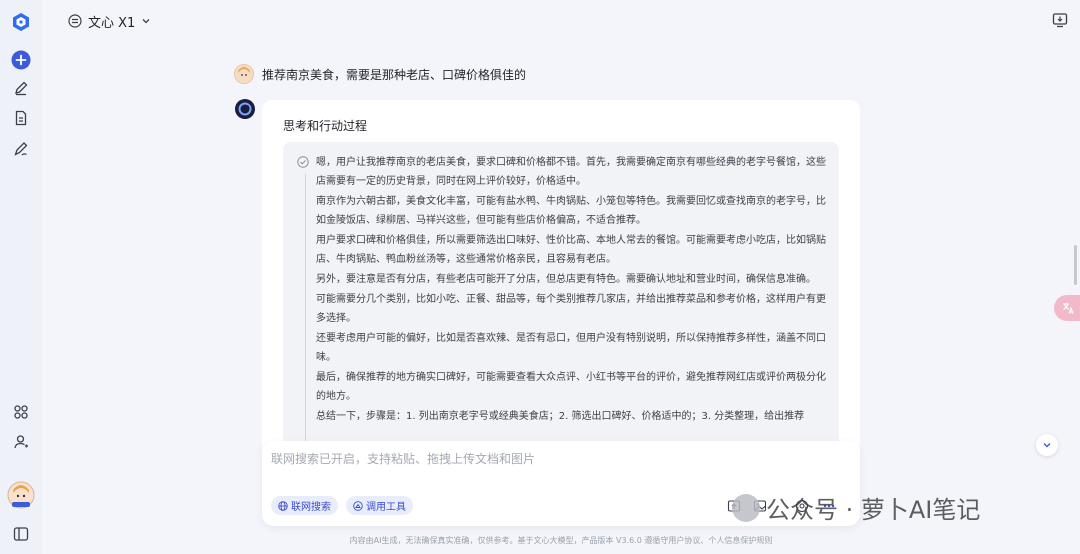  I want to click on profile-avatar, so click(21, 495).